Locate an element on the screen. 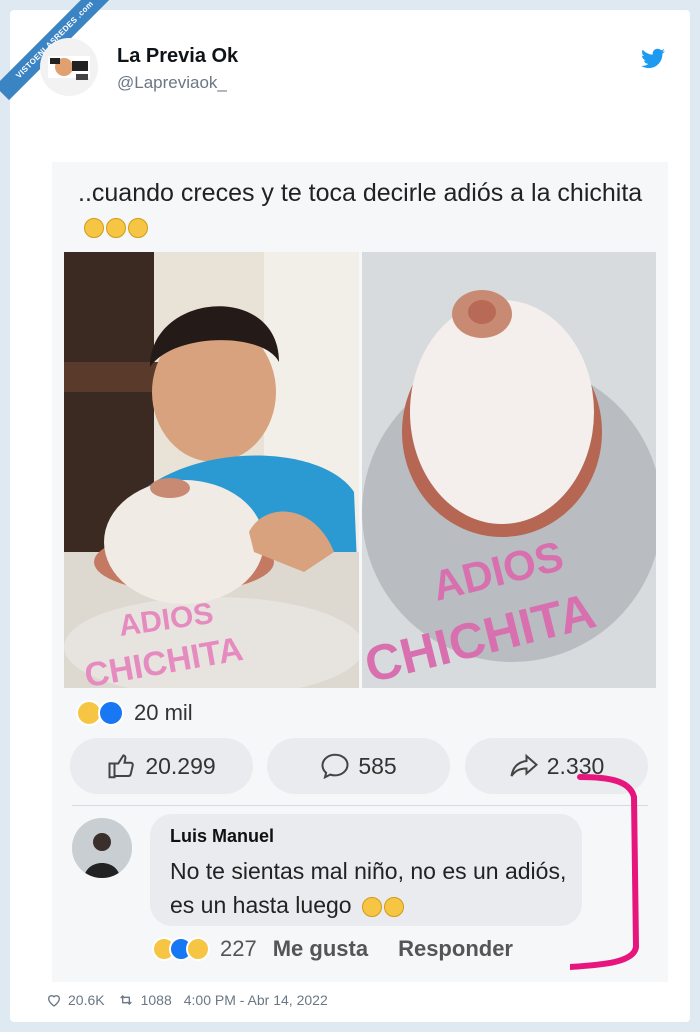 Image resolution: width=700 pixels, height=1032 pixels. caption-emojis is located at coordinates (116, 228).